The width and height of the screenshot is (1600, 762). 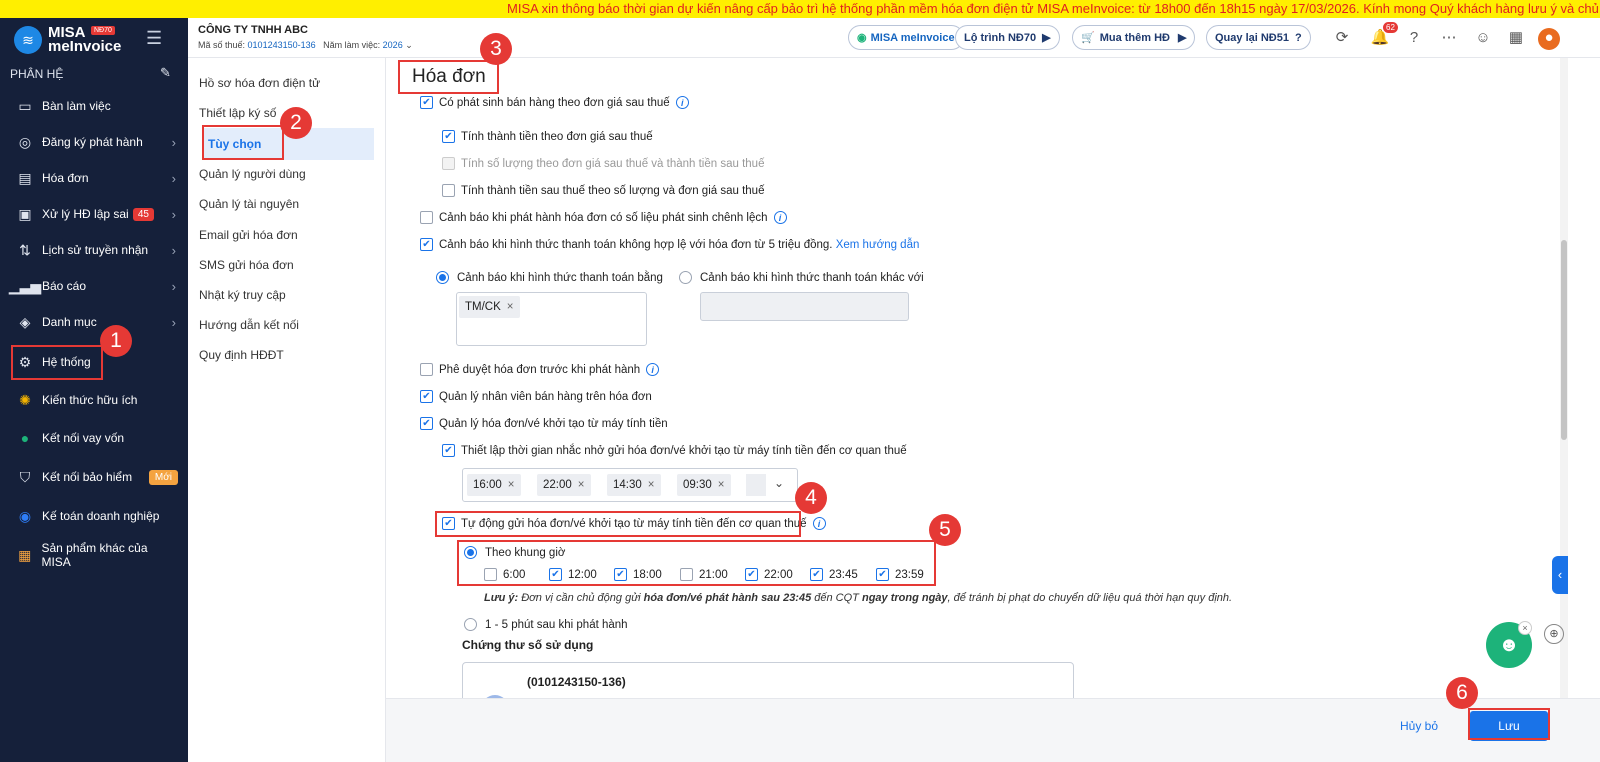 What do you see at coordinates (96, 400) in the screenshot?
I see `sidebar-item-kien-thuc: ✺ Kiến thức hữu ích` at bounding box center [96, 400].